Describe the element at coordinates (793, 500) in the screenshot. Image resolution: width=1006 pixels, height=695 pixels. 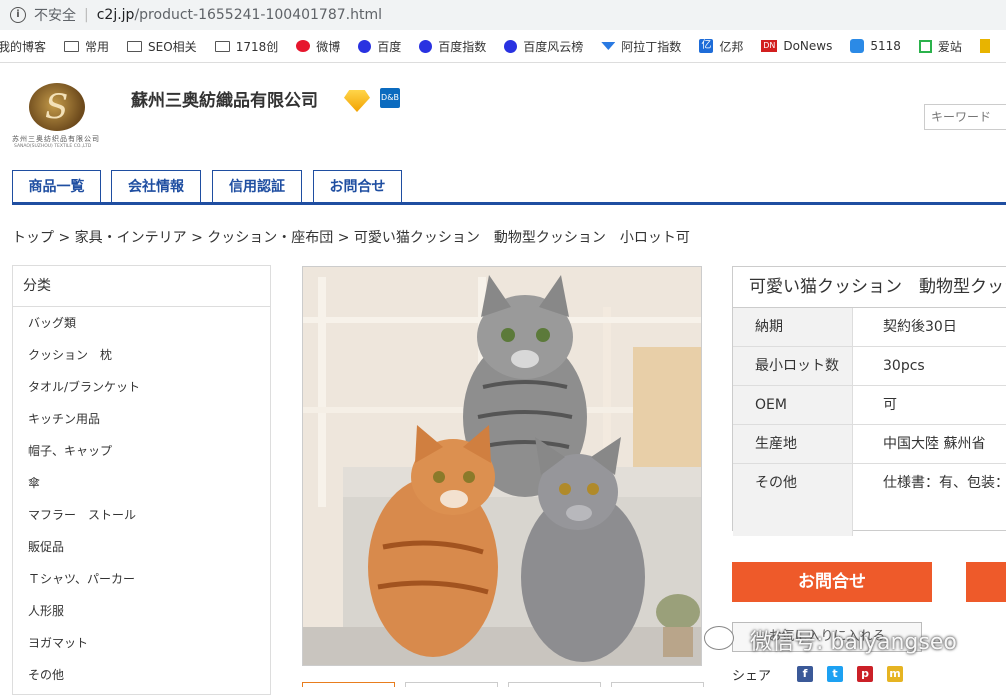
I see `spec-key: その他` at that location.